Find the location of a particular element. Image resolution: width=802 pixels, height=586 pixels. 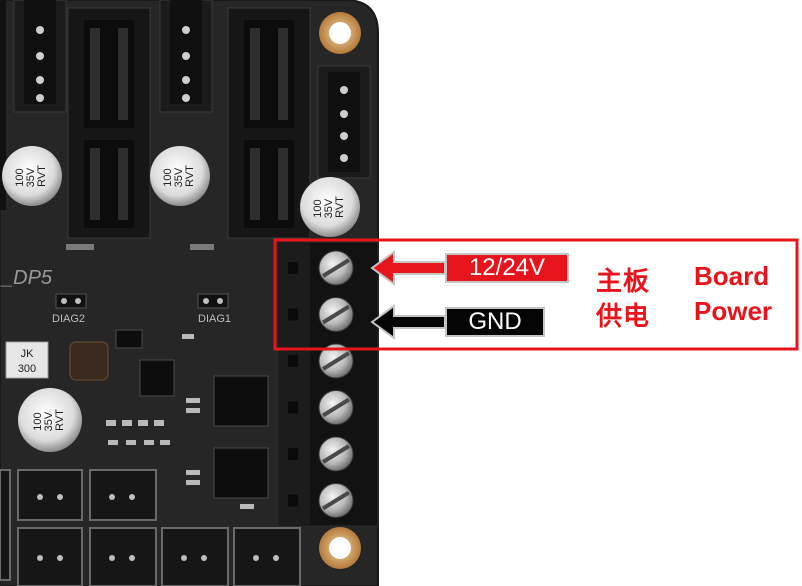

inductor: JK 300 is located at coordinates (27, 360).